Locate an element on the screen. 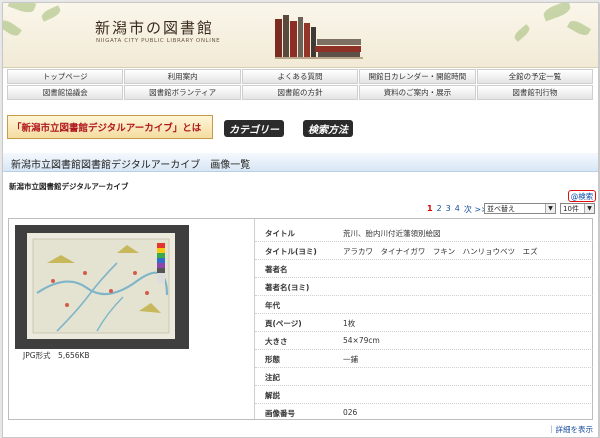  page-link: 4 is located at coordinates (457, 209).